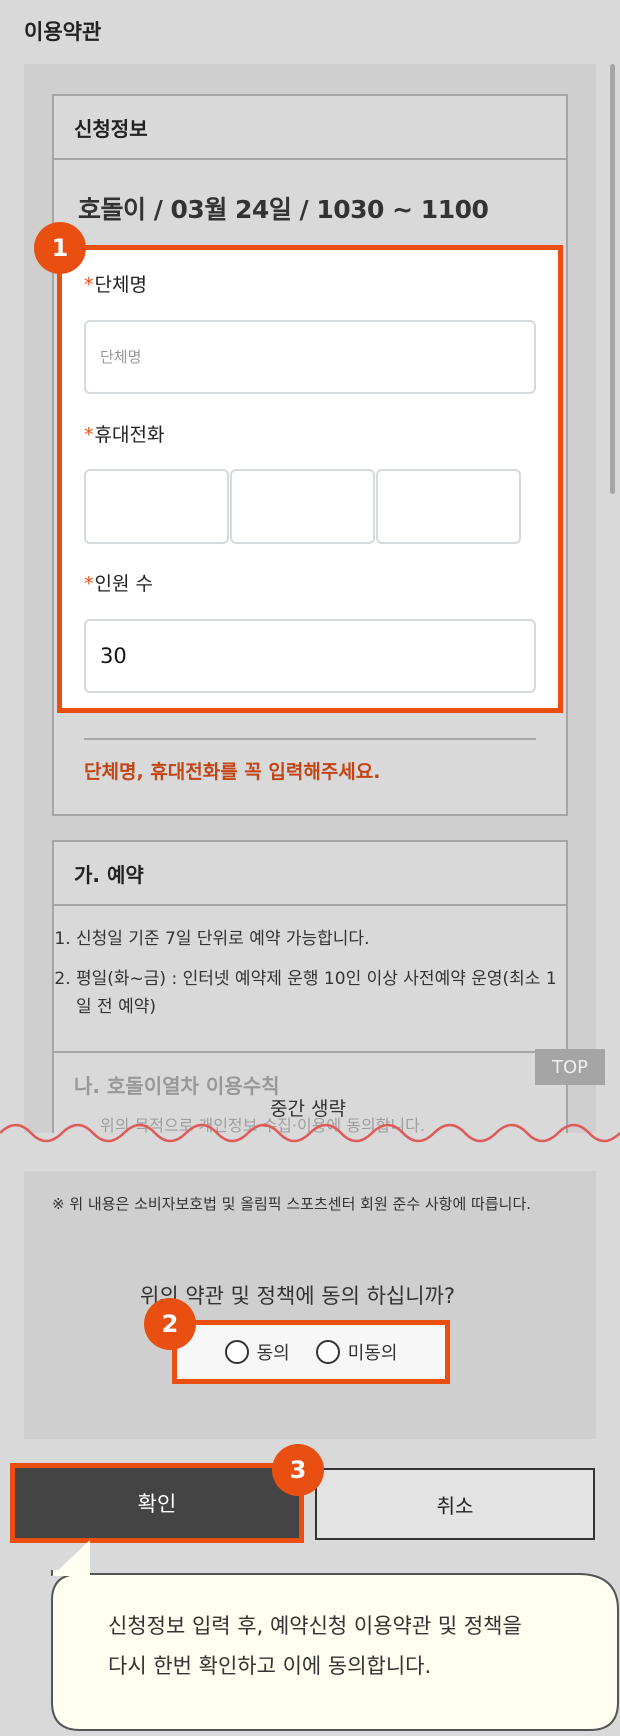 This screenshot has height=1736, width=620. I want to click on rules-title: 나. 호돌이열차 이용수칙, so click(177, 1086).